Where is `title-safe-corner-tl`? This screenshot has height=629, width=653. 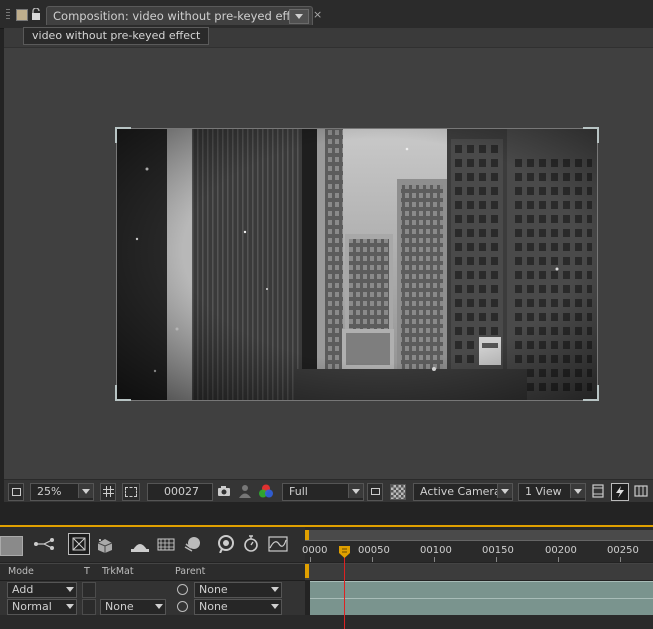 title-safe-corner-tl is located at coordinates (123, 135).